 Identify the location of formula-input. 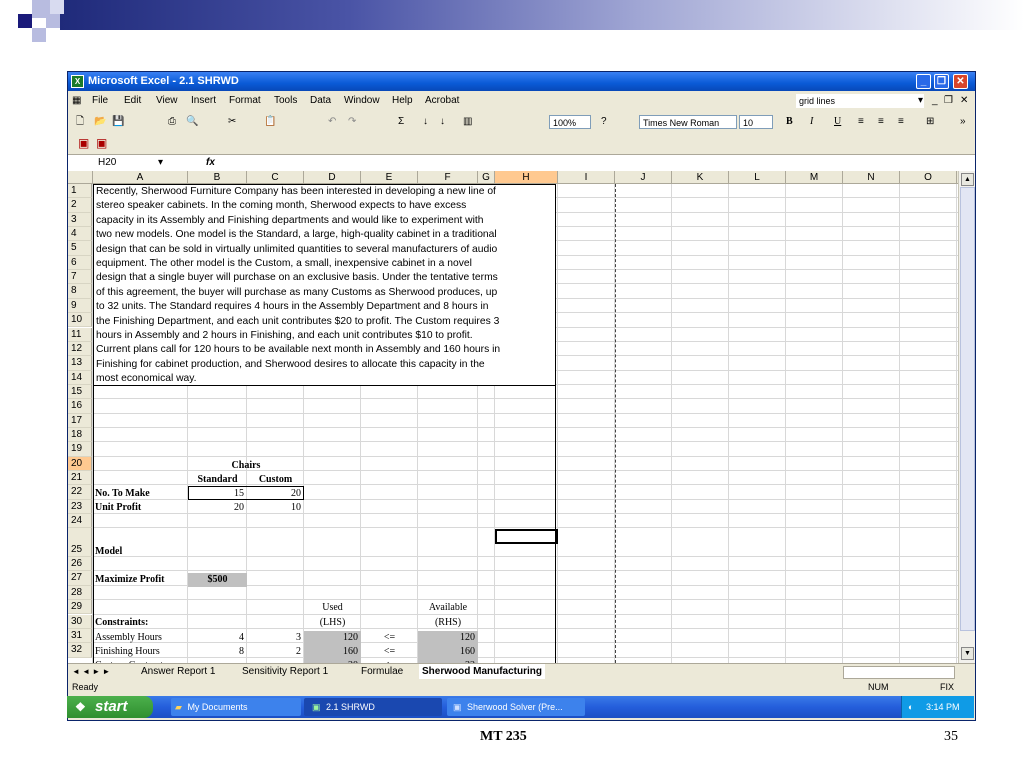
(598, 163).